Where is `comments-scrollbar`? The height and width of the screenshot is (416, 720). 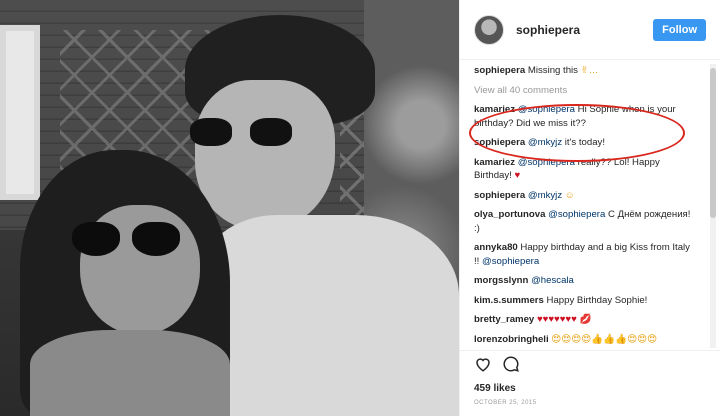 comments-scrollbar is located at coordinates (713, 206).